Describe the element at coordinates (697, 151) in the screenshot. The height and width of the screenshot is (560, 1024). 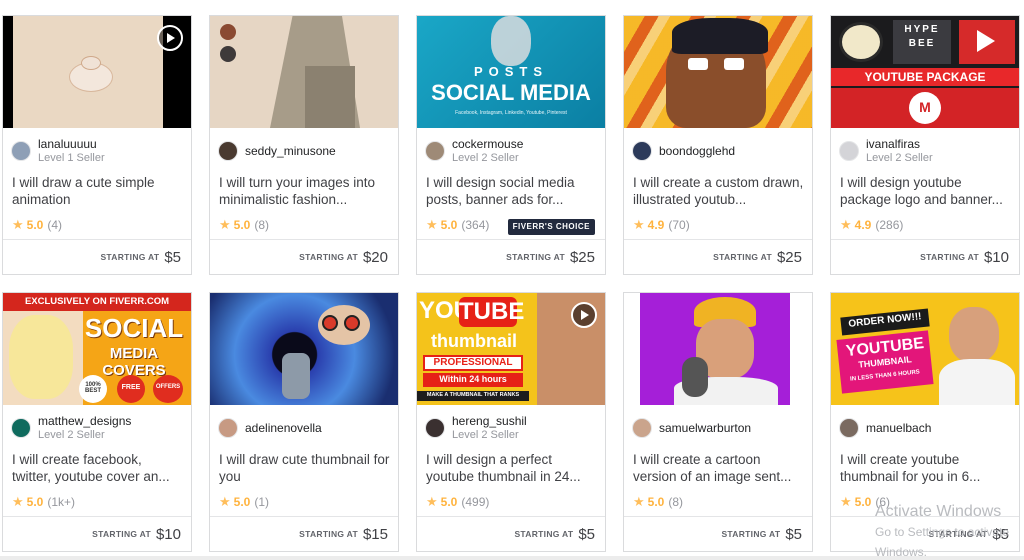
I see `seller-name: boondogglehd` at that location.